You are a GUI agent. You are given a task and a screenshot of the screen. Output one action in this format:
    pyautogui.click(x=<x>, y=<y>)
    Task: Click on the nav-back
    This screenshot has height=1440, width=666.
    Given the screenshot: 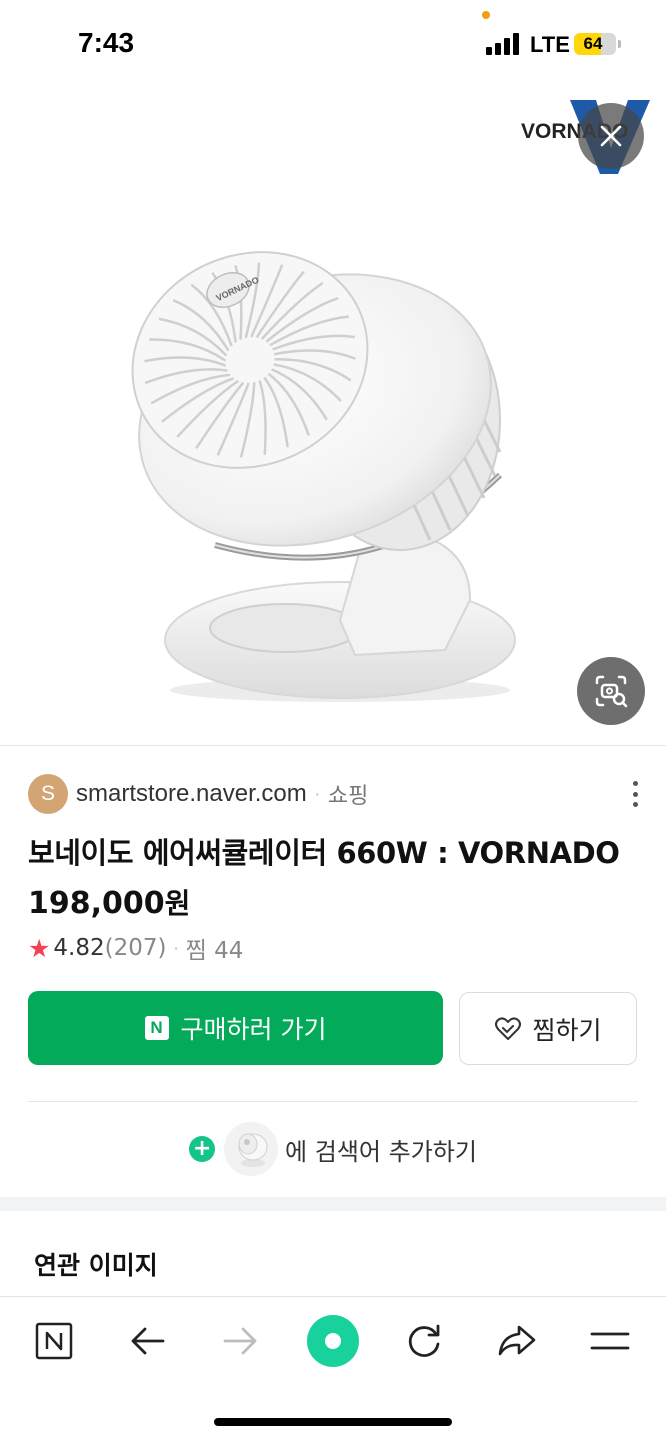 What is the action you would take?
    pyautogui.click(x=148, y=1341)
    